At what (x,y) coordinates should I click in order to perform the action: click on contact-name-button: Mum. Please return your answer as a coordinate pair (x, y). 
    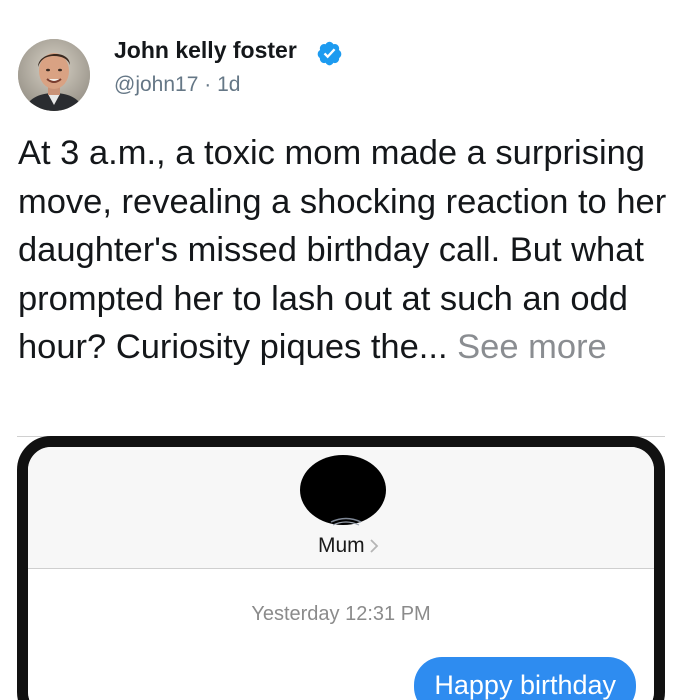
    Looking at the image, I should click on (348, 546).